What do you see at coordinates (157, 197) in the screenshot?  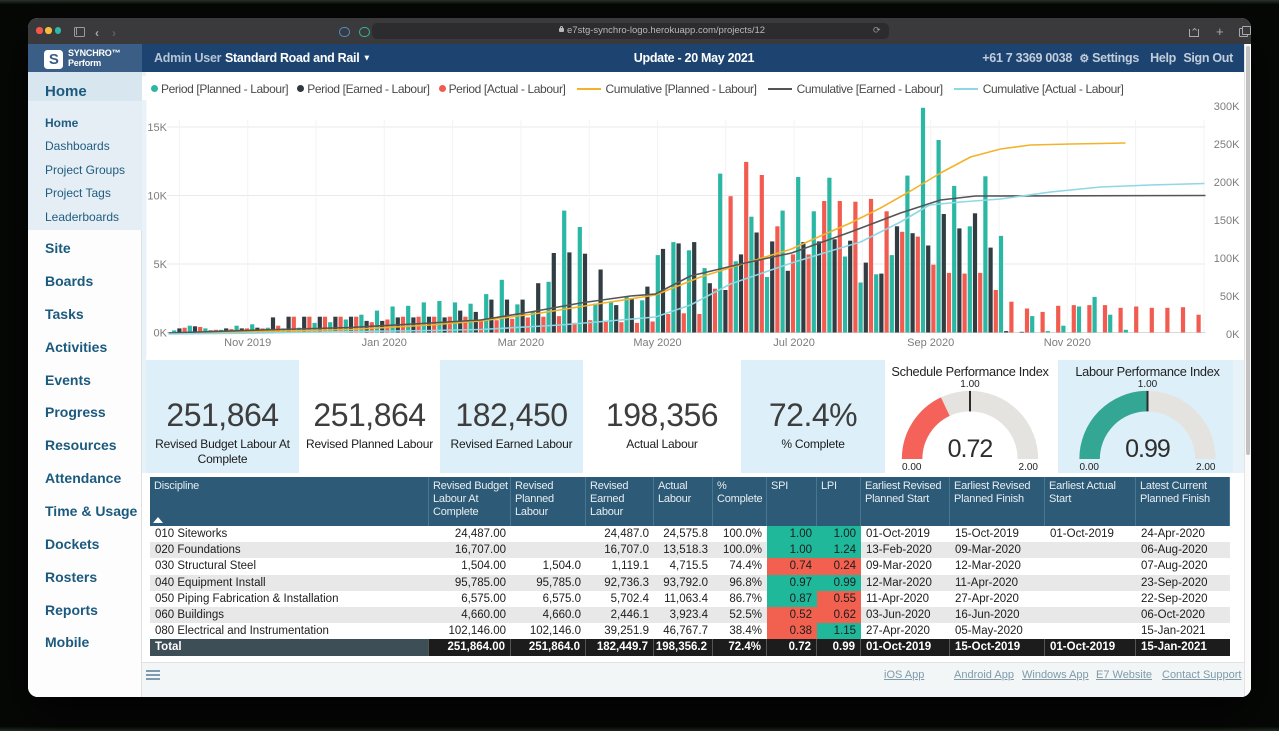 I see `svg-text: 10K` at bounding box center [157, 197].